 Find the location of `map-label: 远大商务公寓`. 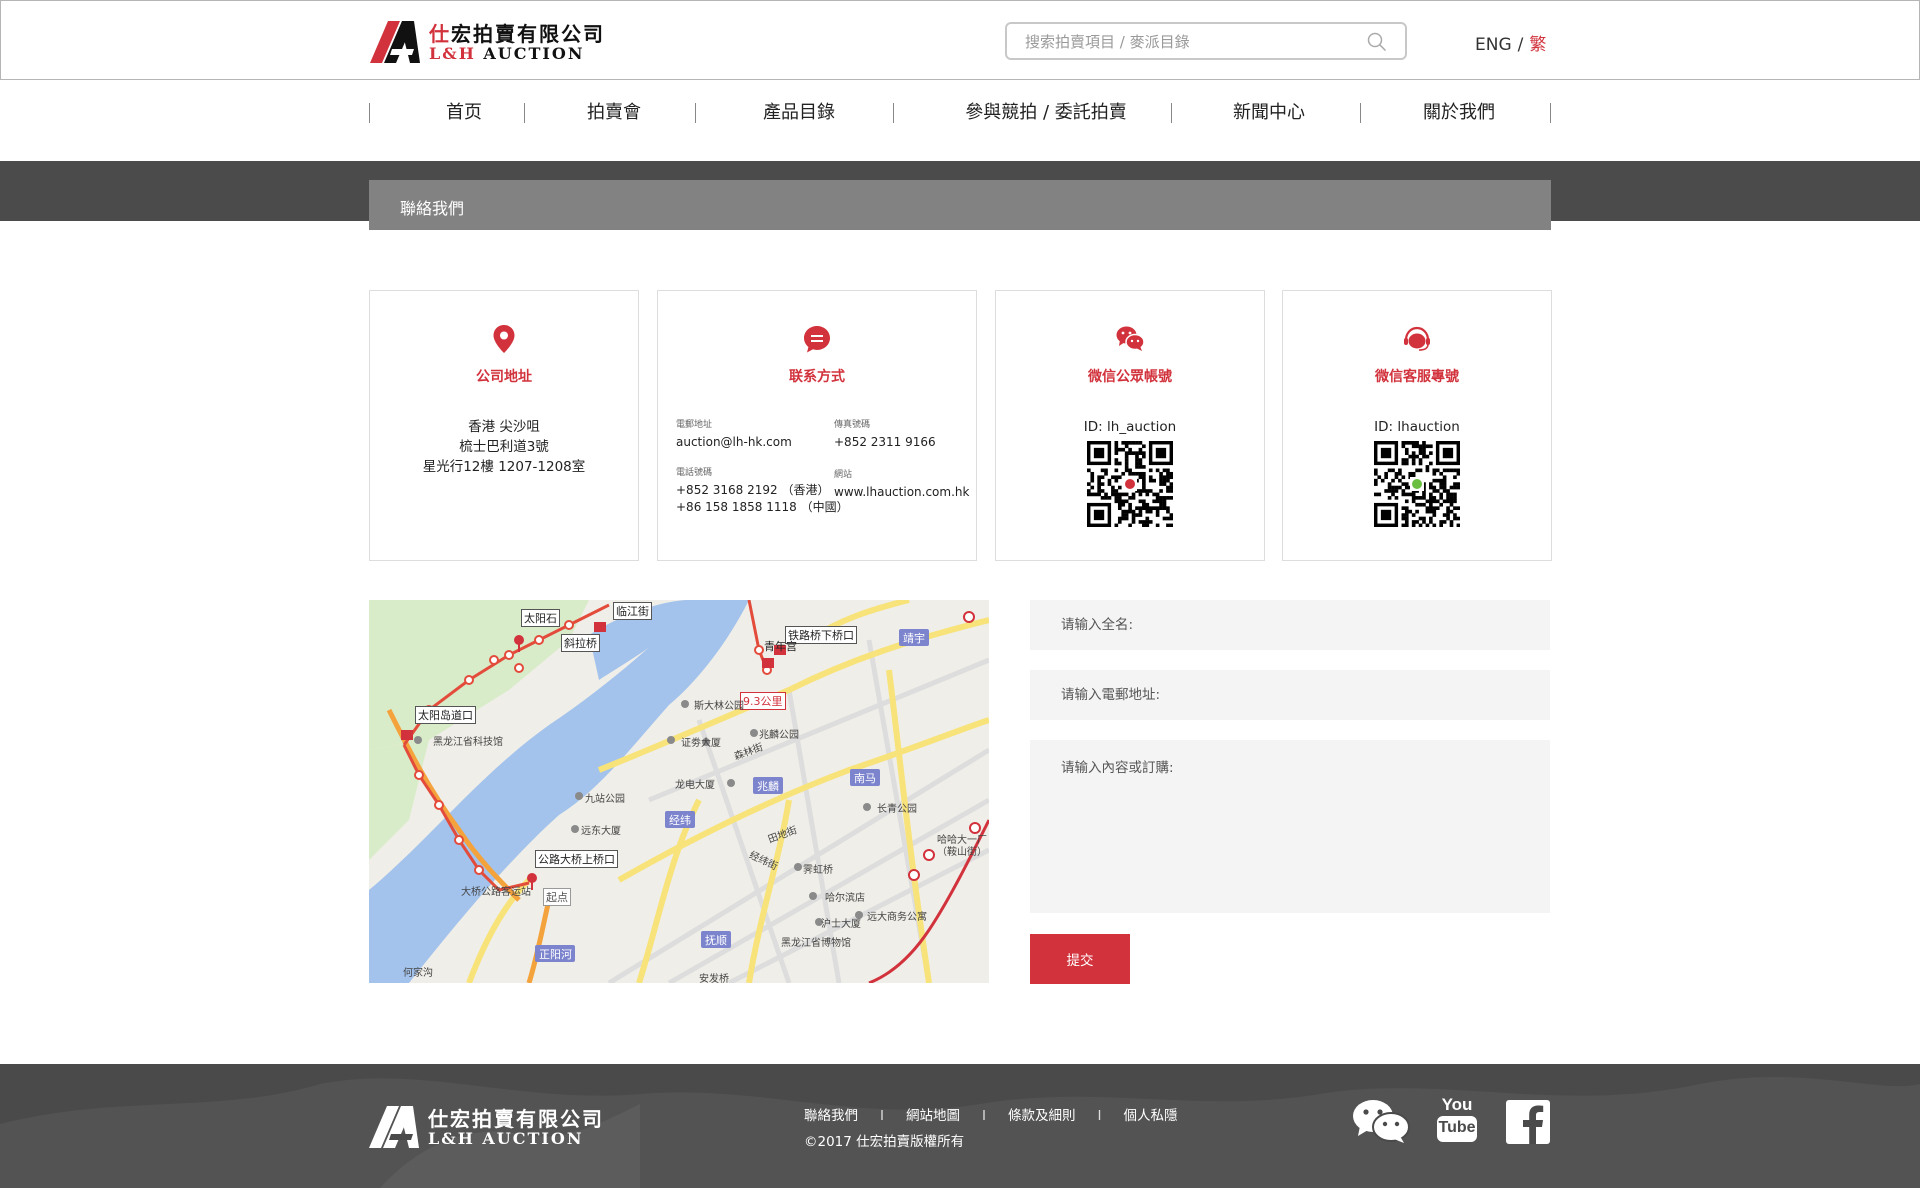

map-label: 远大商务公寓 is located at coordinates (897, 917).